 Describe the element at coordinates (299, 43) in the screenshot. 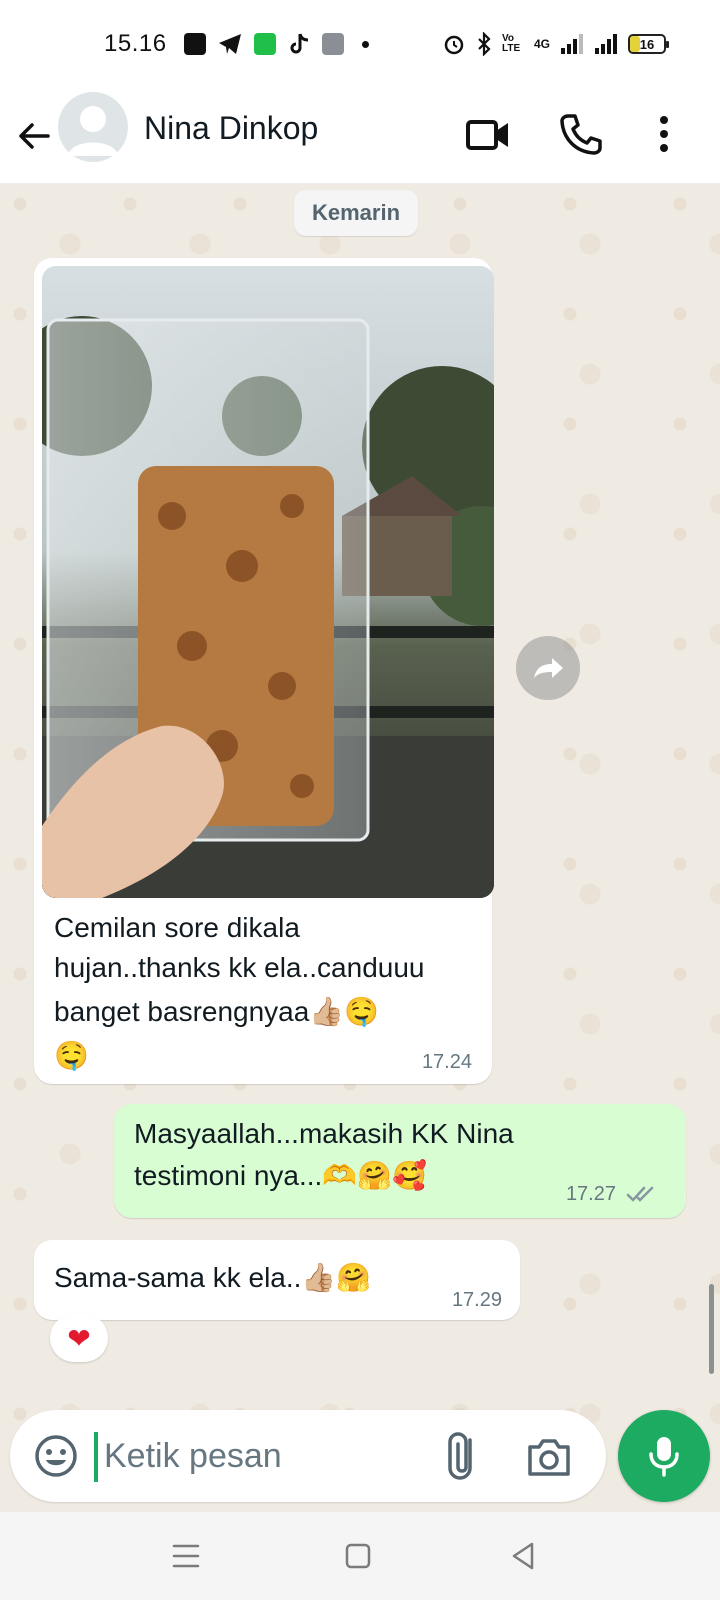

I see `tiktok-icon` at that location.